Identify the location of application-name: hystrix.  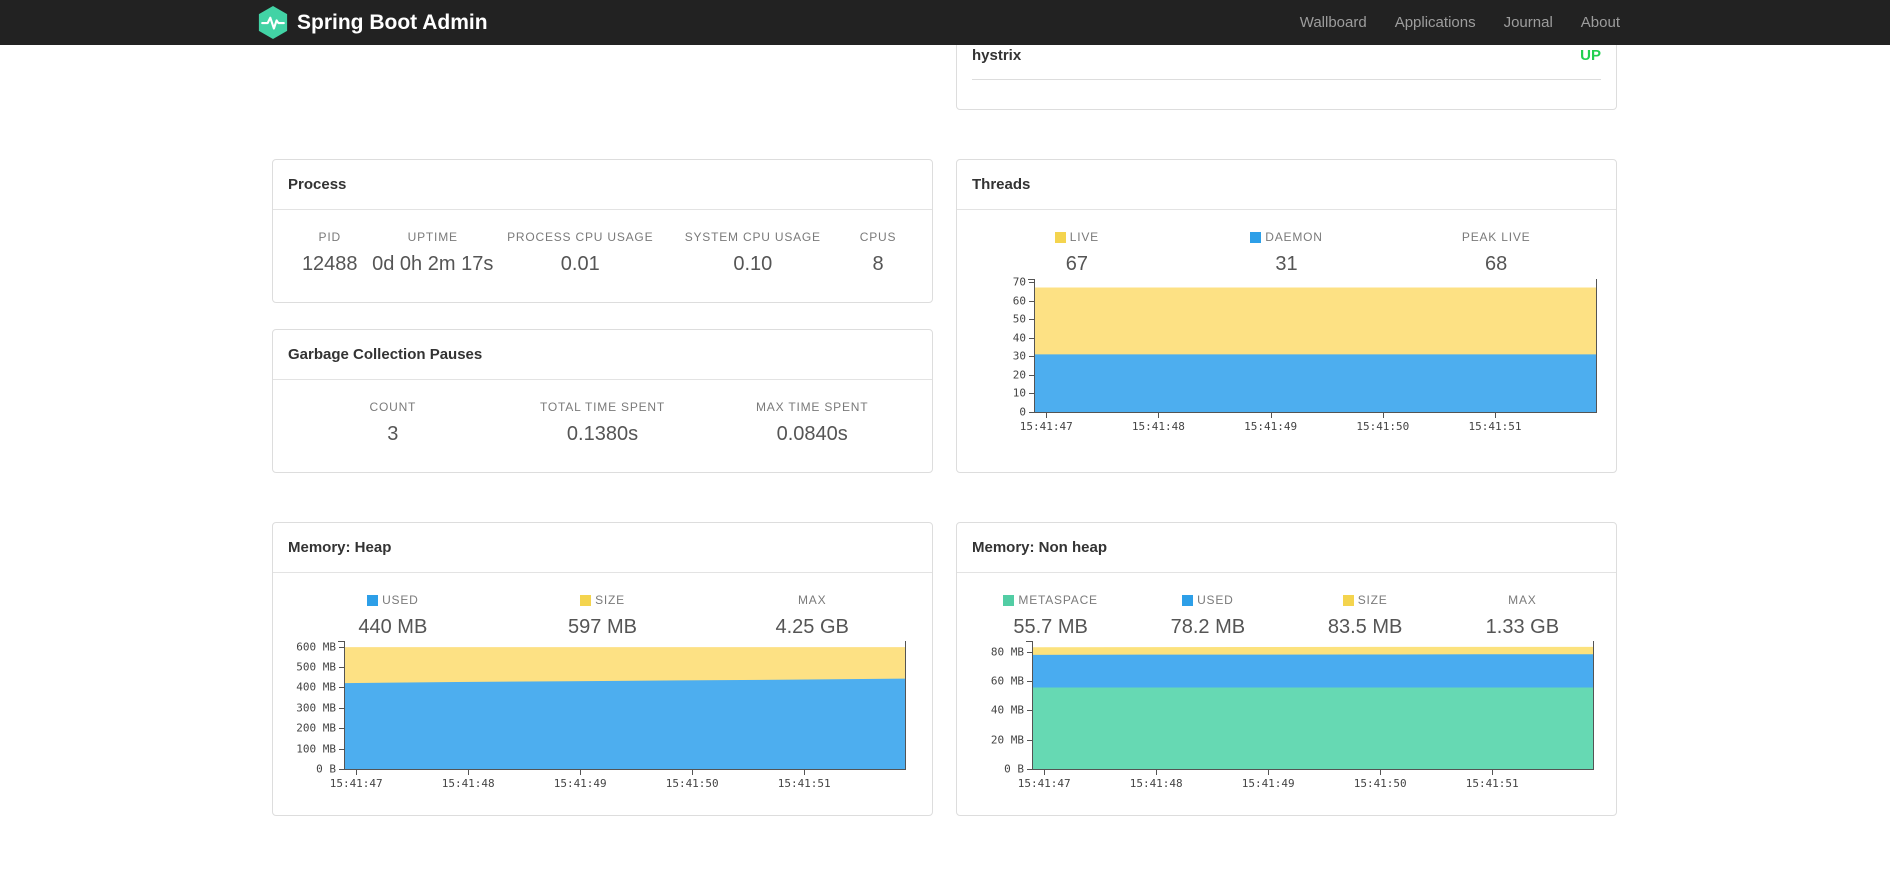
(997, 55).